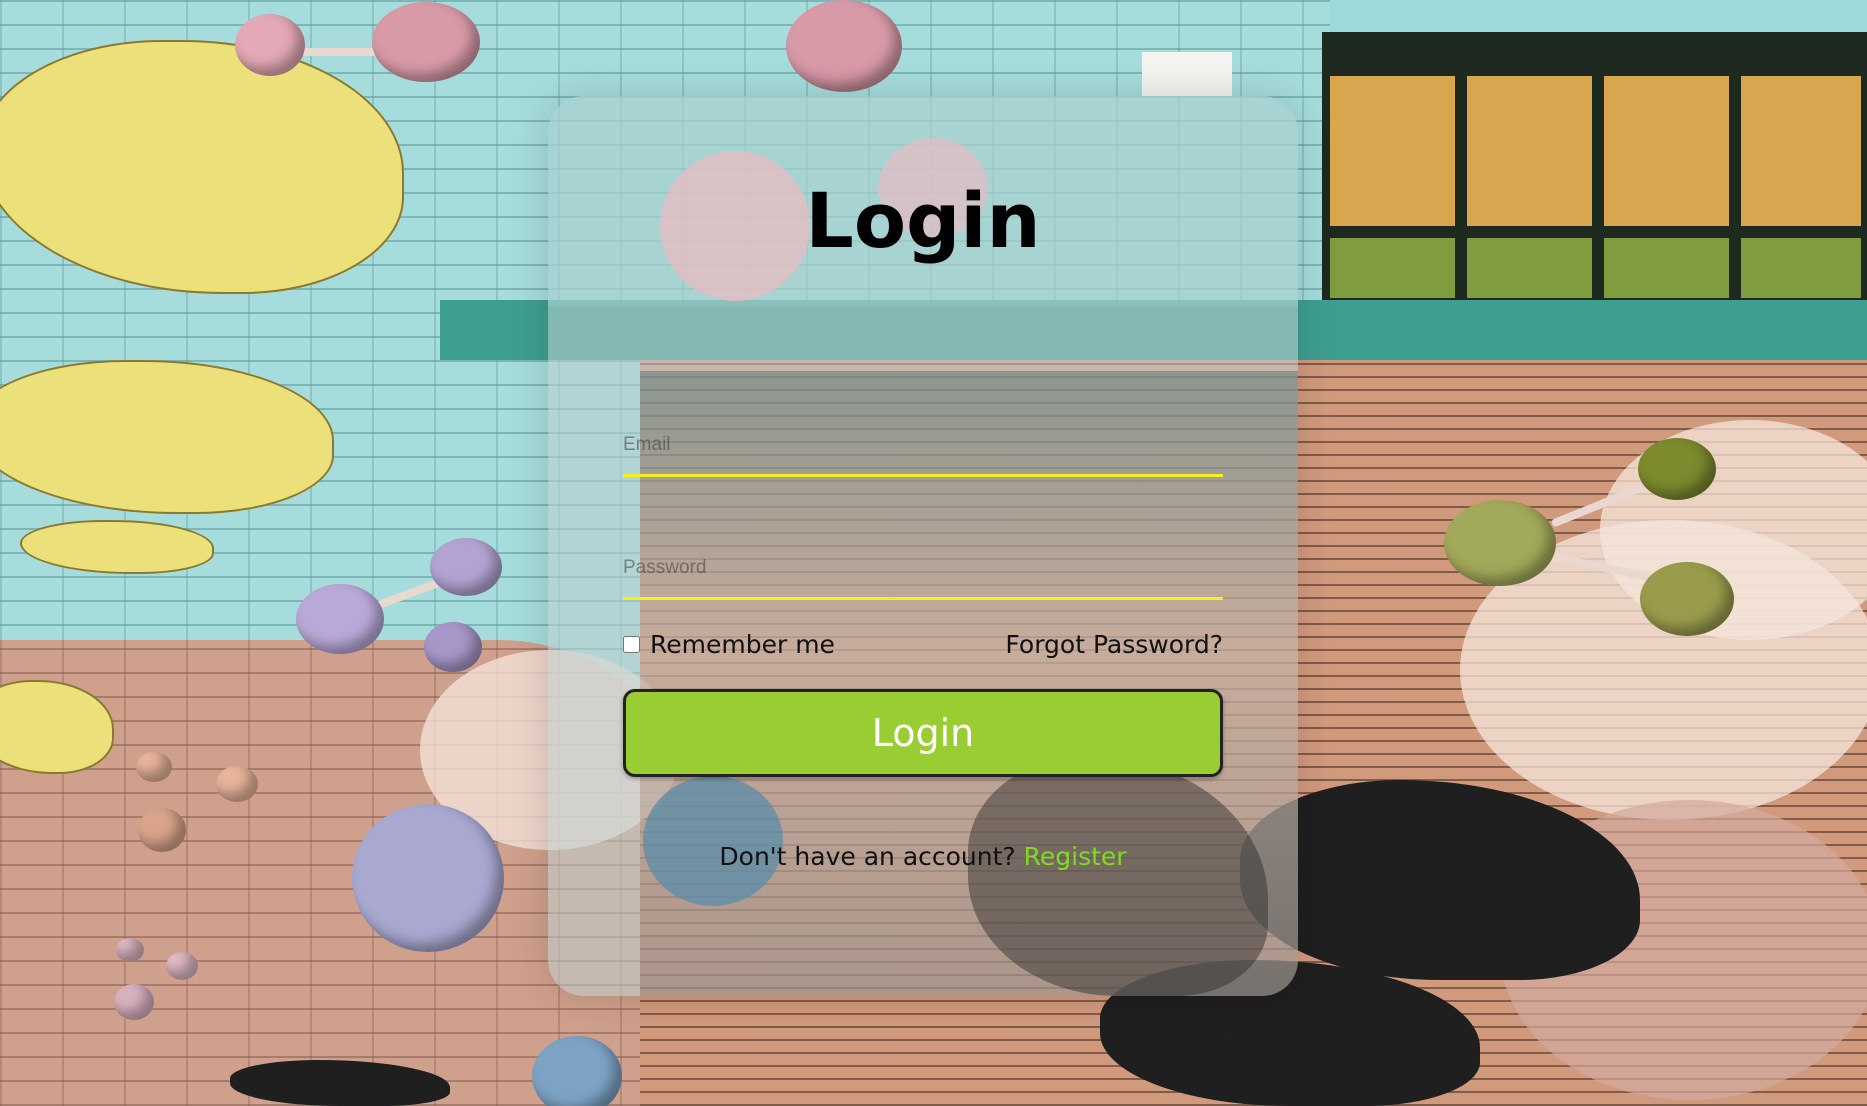  Describe the element at coordinates (923, 220) in the screenshot. I see `login-title: Login` at that location.